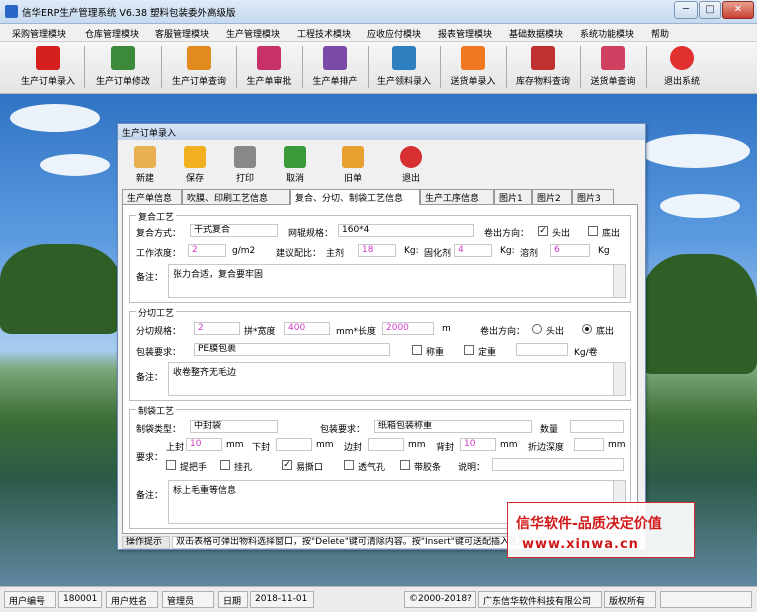 The image size is (757, 612). What do you see at coordinates (112, 33) in the screenshot?
I see `menu-warehouse: 仓库管理模块` at bounding box center [112, 33].